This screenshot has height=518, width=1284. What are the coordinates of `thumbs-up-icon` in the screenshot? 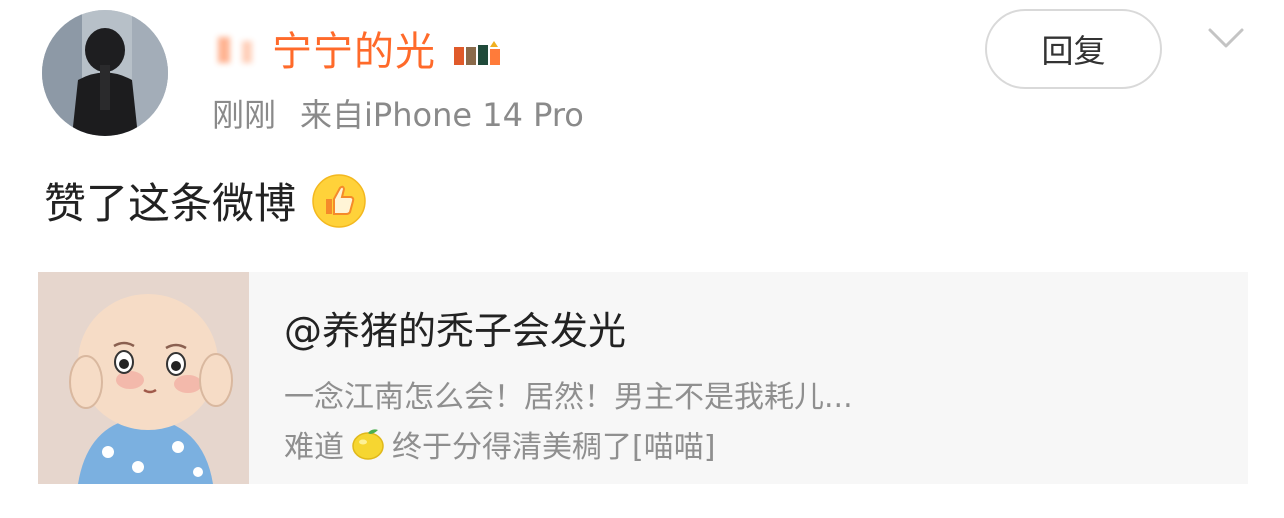 It's located at (339, 200).